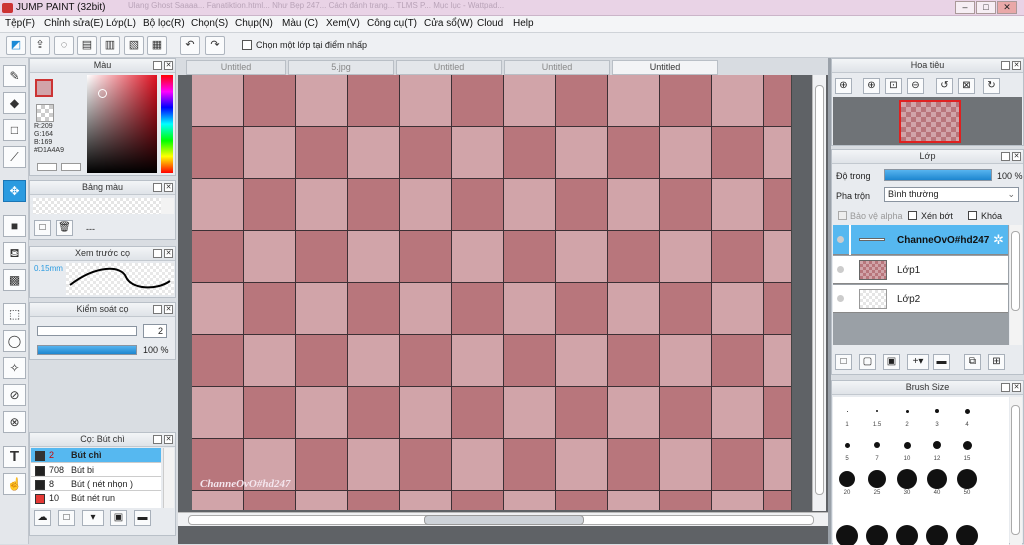 This screenshot has width=1024, height=545. Describe the element at coordinates (14, 422) in the screenshot. I see `select-eraser-tool-icon: ⊗` at that location.